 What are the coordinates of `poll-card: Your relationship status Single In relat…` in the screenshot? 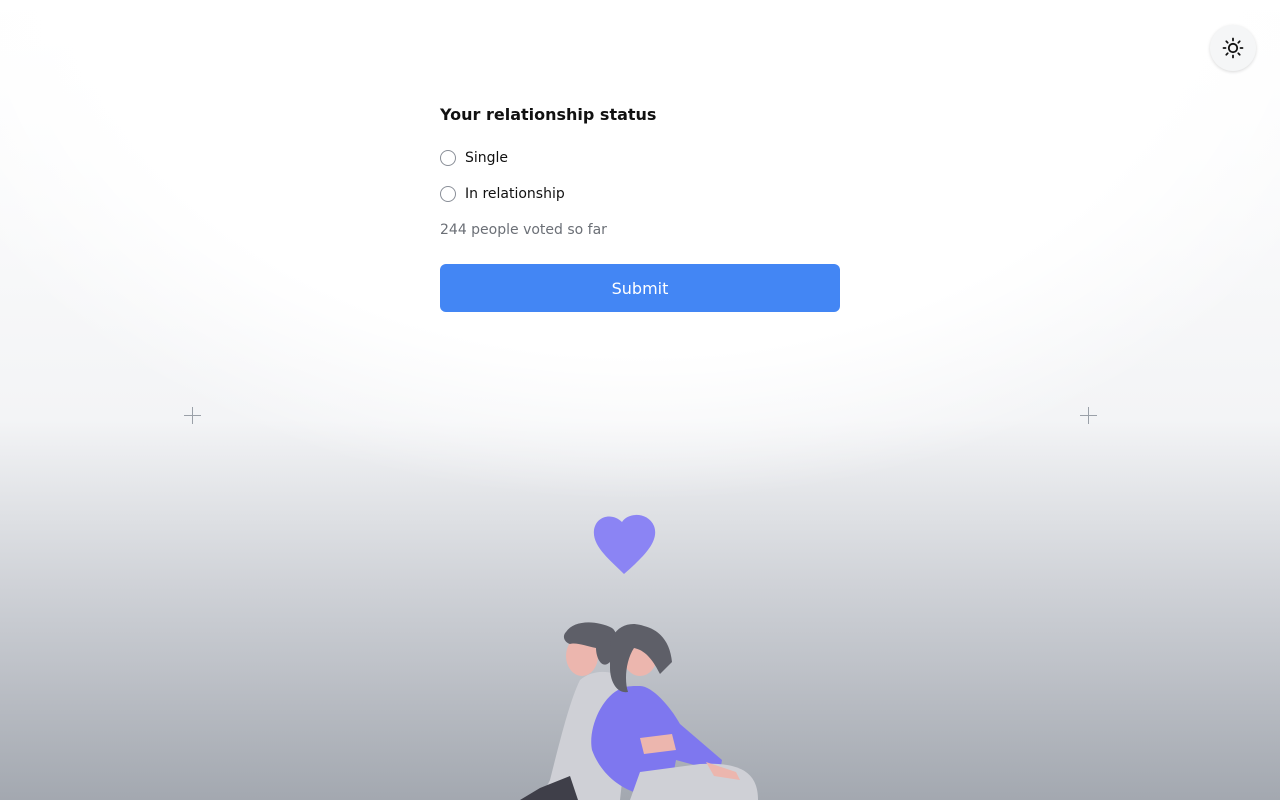 It's located at (640, 208).